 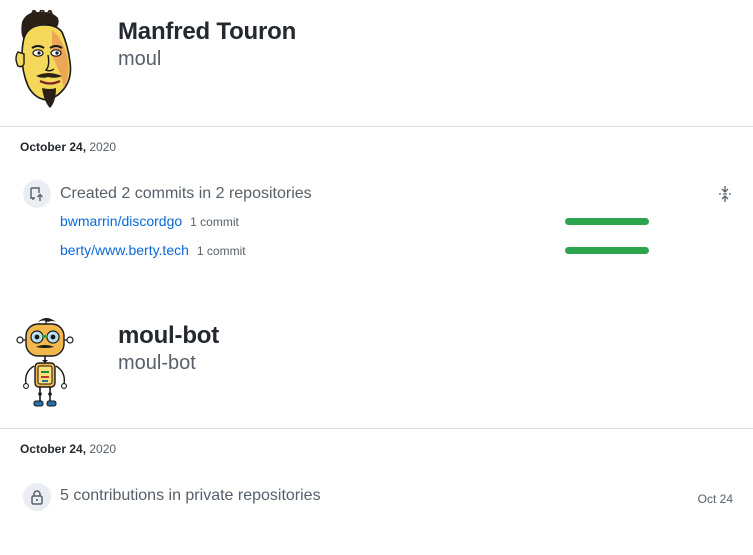 What do you see at coordinates (37, 497) in the screenshot?
I see `lock-icon` at bounding box center [37, 497].